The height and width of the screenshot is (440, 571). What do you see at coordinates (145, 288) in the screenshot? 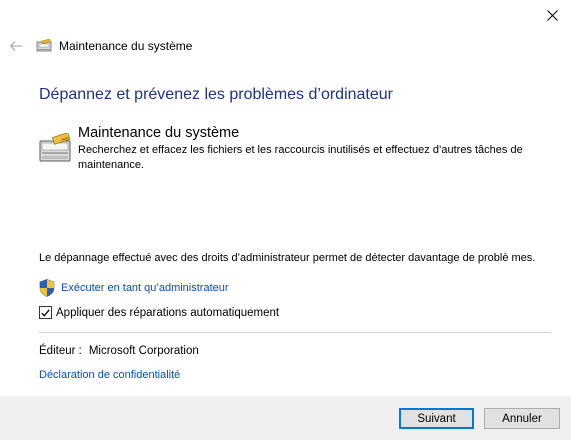
I see `run-as-admin-label: Exécuter en tant qu’administrateur` at bounding box center [145, 288].